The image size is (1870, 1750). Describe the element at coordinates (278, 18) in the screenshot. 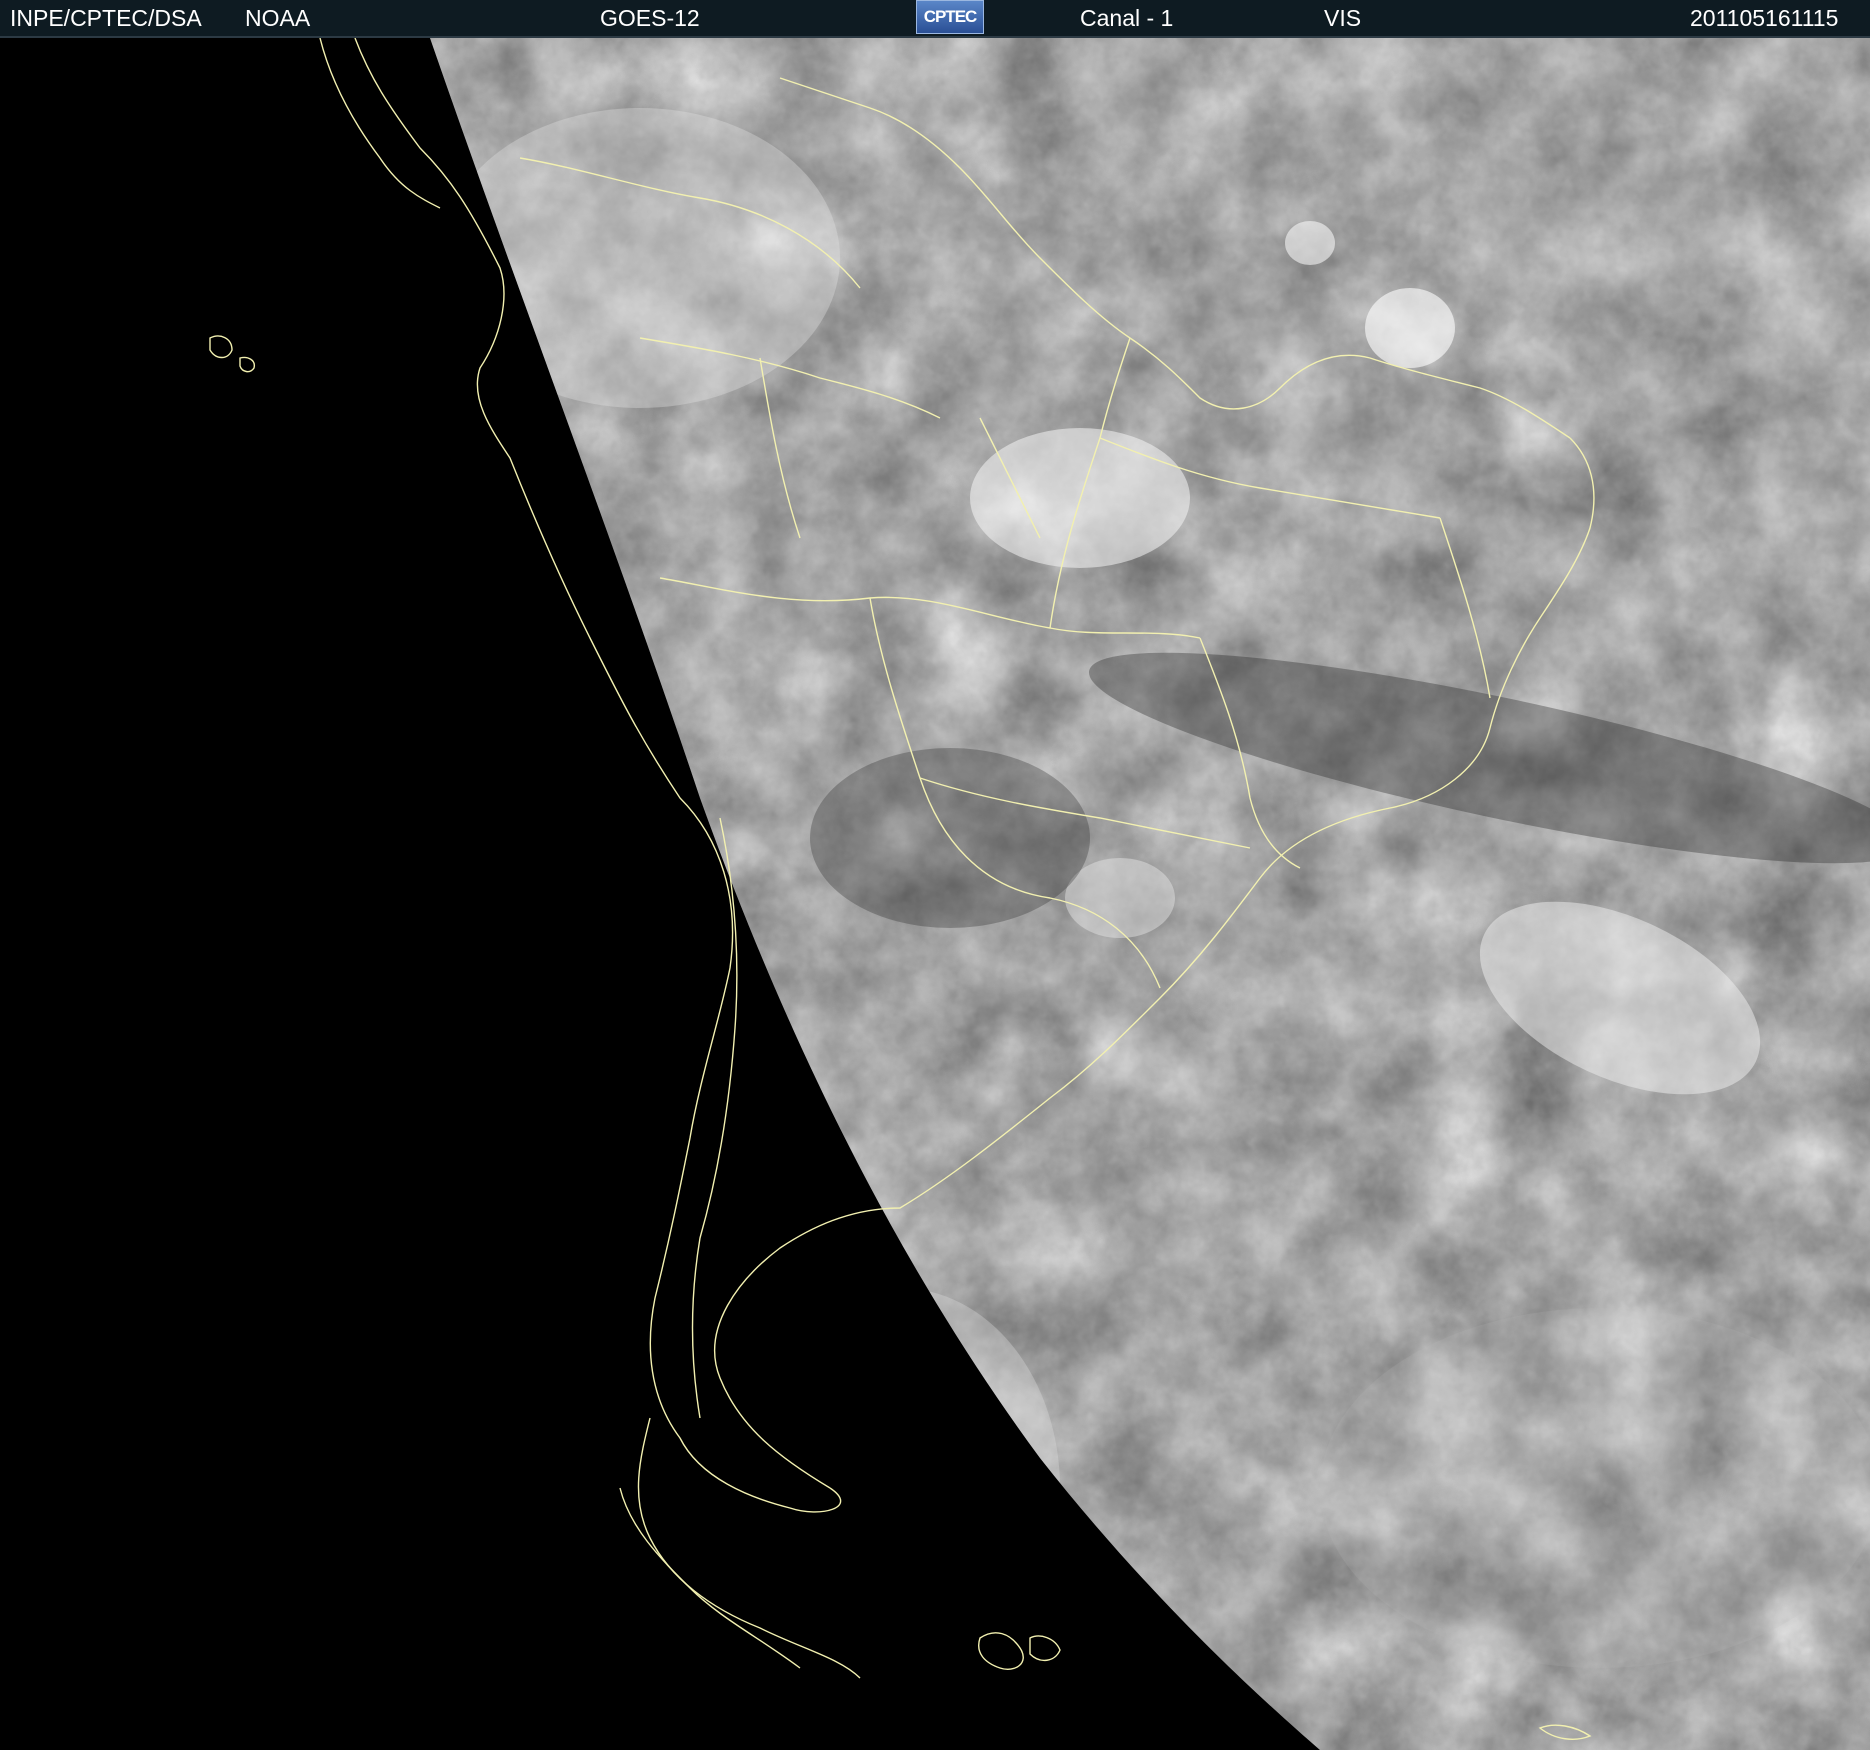

I see `agency-label: NOAA` at that location.